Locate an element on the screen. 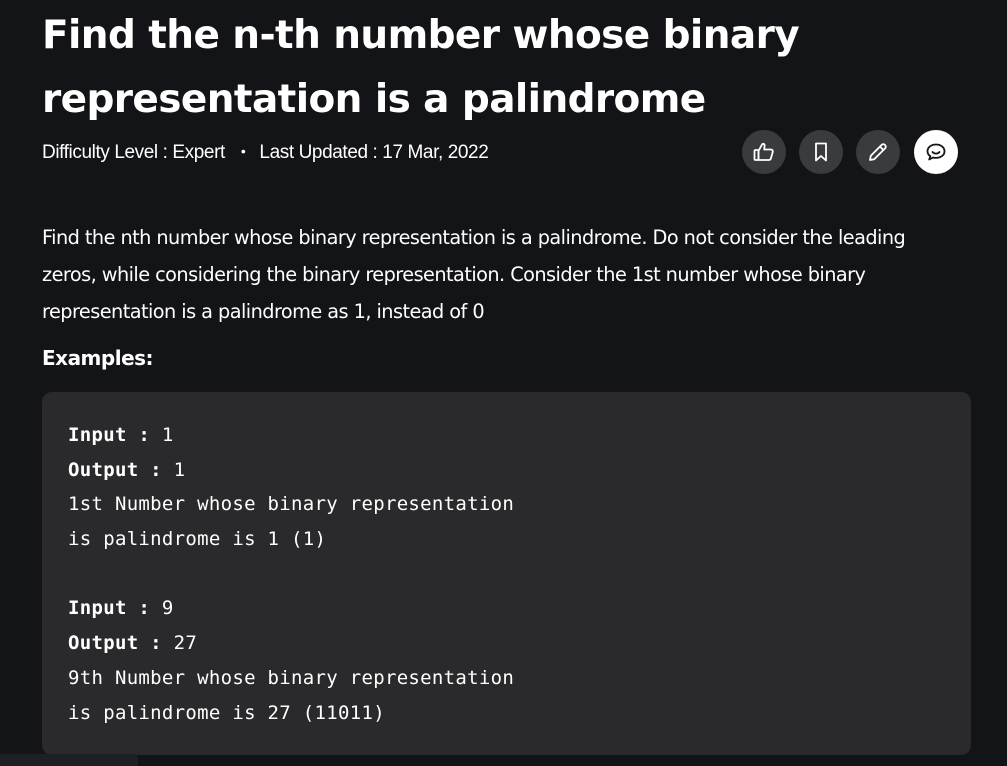 This screenshot has width=1007, height=766. output-value: 27 is located at coordinates (179, 643).